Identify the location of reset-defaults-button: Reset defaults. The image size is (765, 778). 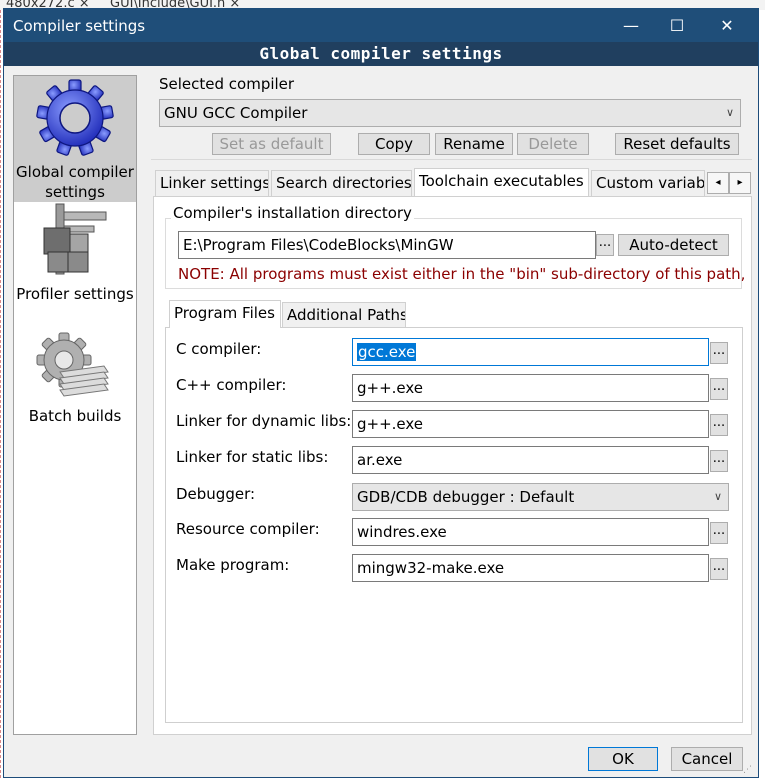
(677, 144).